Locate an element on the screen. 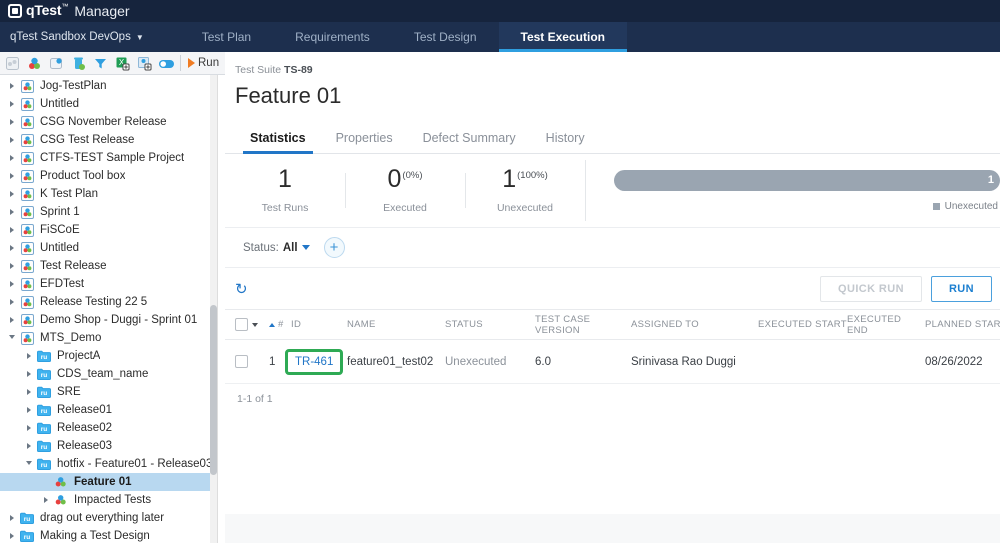 The width and height of the screenshot is (1000, 543). tree-node-release01: ru Release01 is located at coordinates (108, 410).